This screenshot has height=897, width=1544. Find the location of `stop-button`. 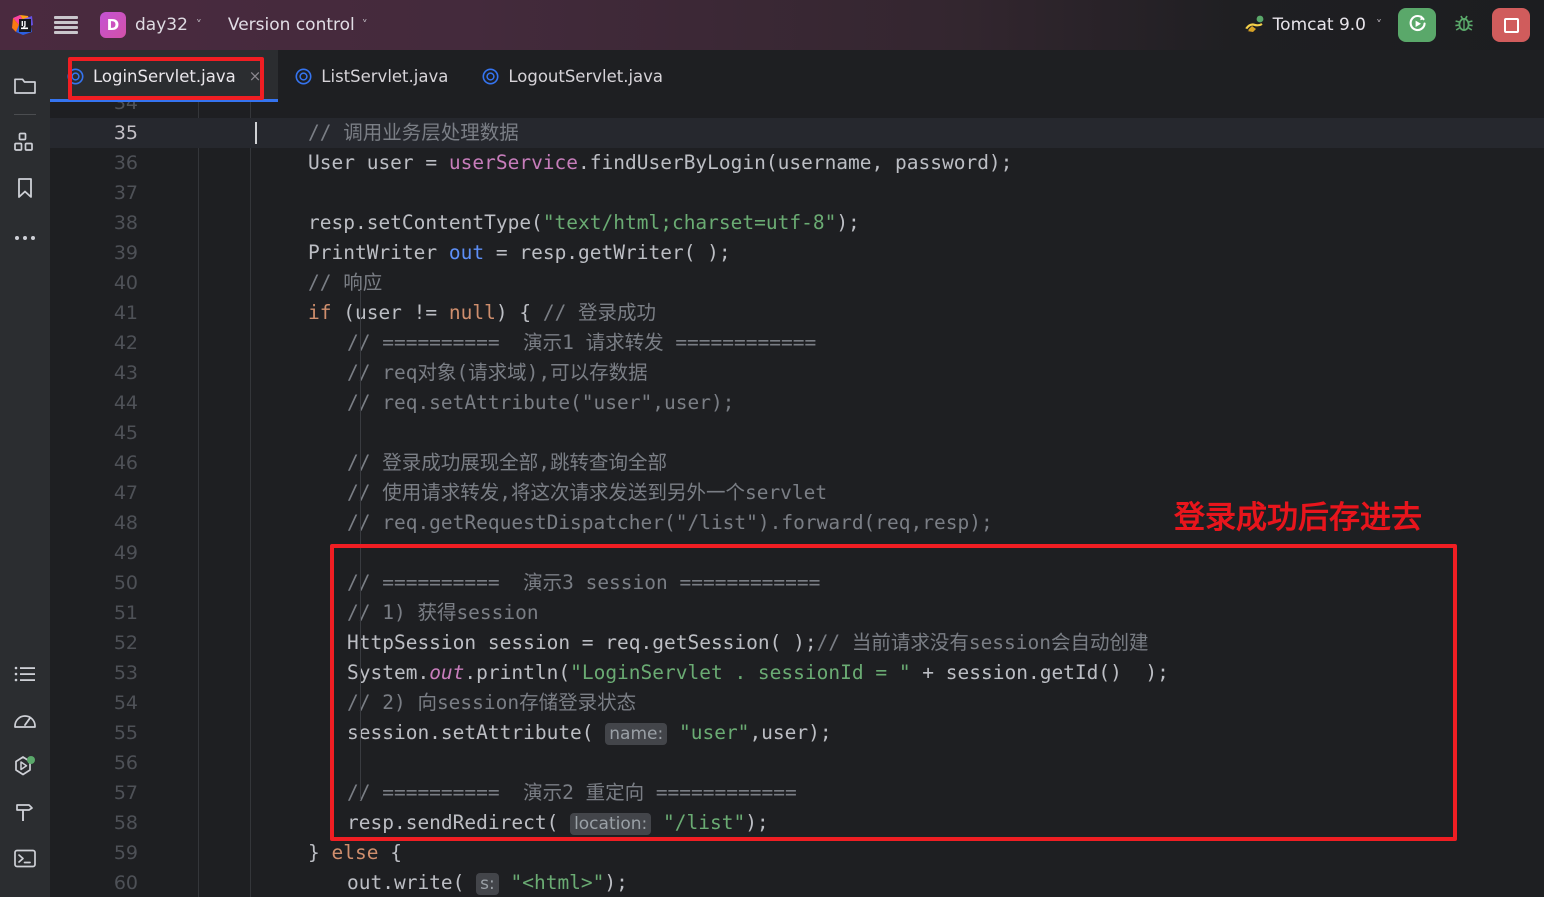

stop-button is located at coordinates (1511, 25).